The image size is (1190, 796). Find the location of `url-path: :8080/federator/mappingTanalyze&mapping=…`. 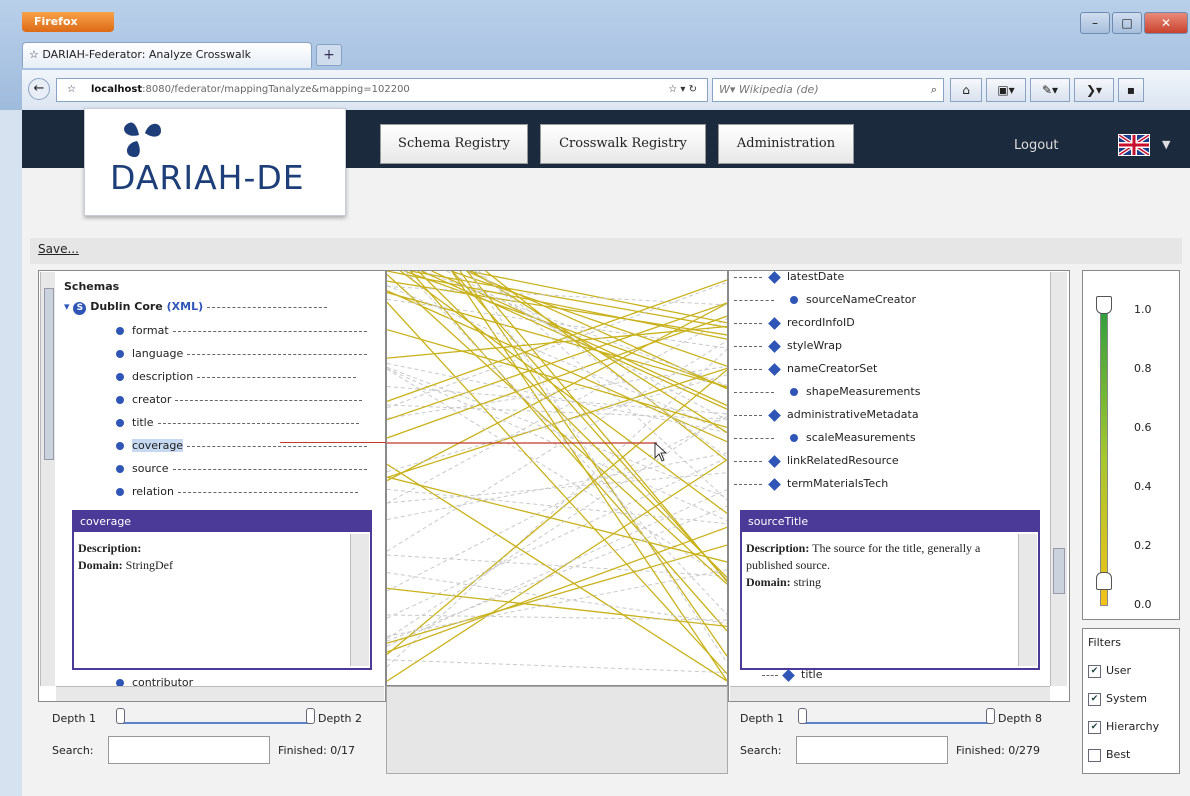

url-path: :8080/federator/mappingTanalyze&mapping=… is located at coordinates (276, 89).